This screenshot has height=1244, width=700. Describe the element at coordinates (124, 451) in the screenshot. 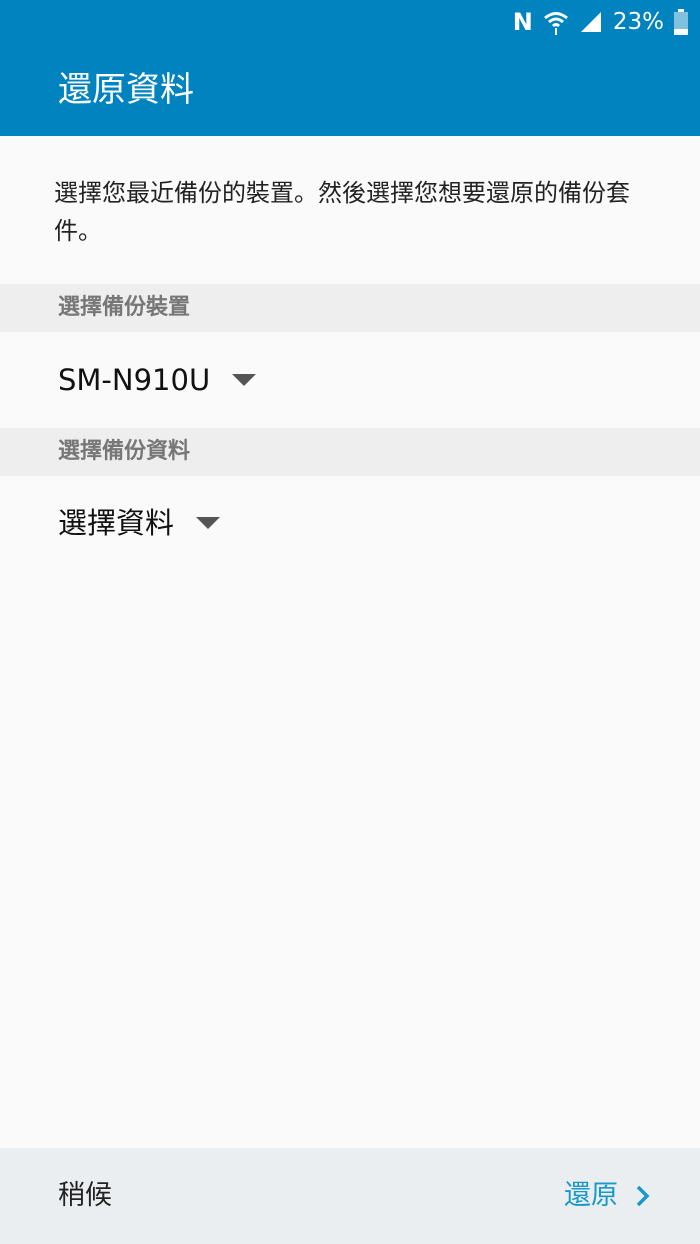

I see `data-section-label: 選擇備份資料` at that location.